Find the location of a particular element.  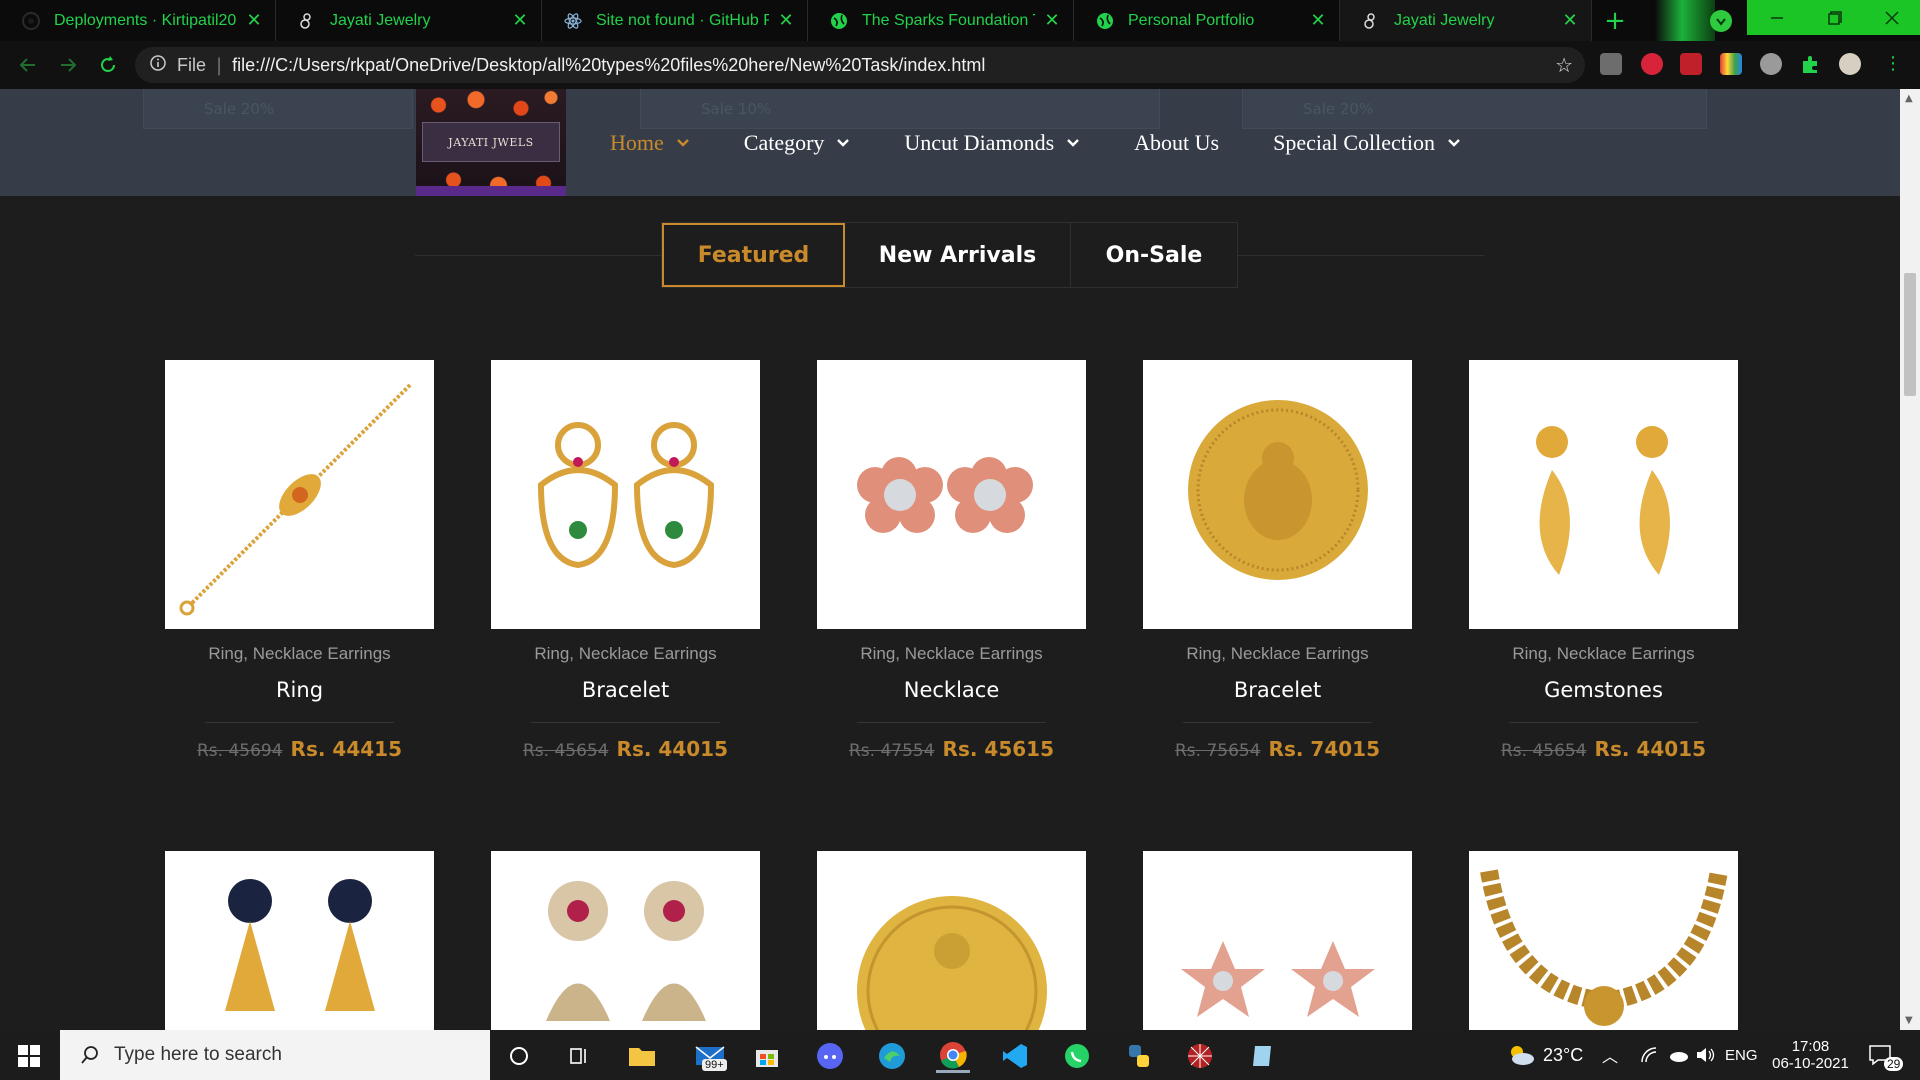

minimize-button is located at coordinates (1777, 17).